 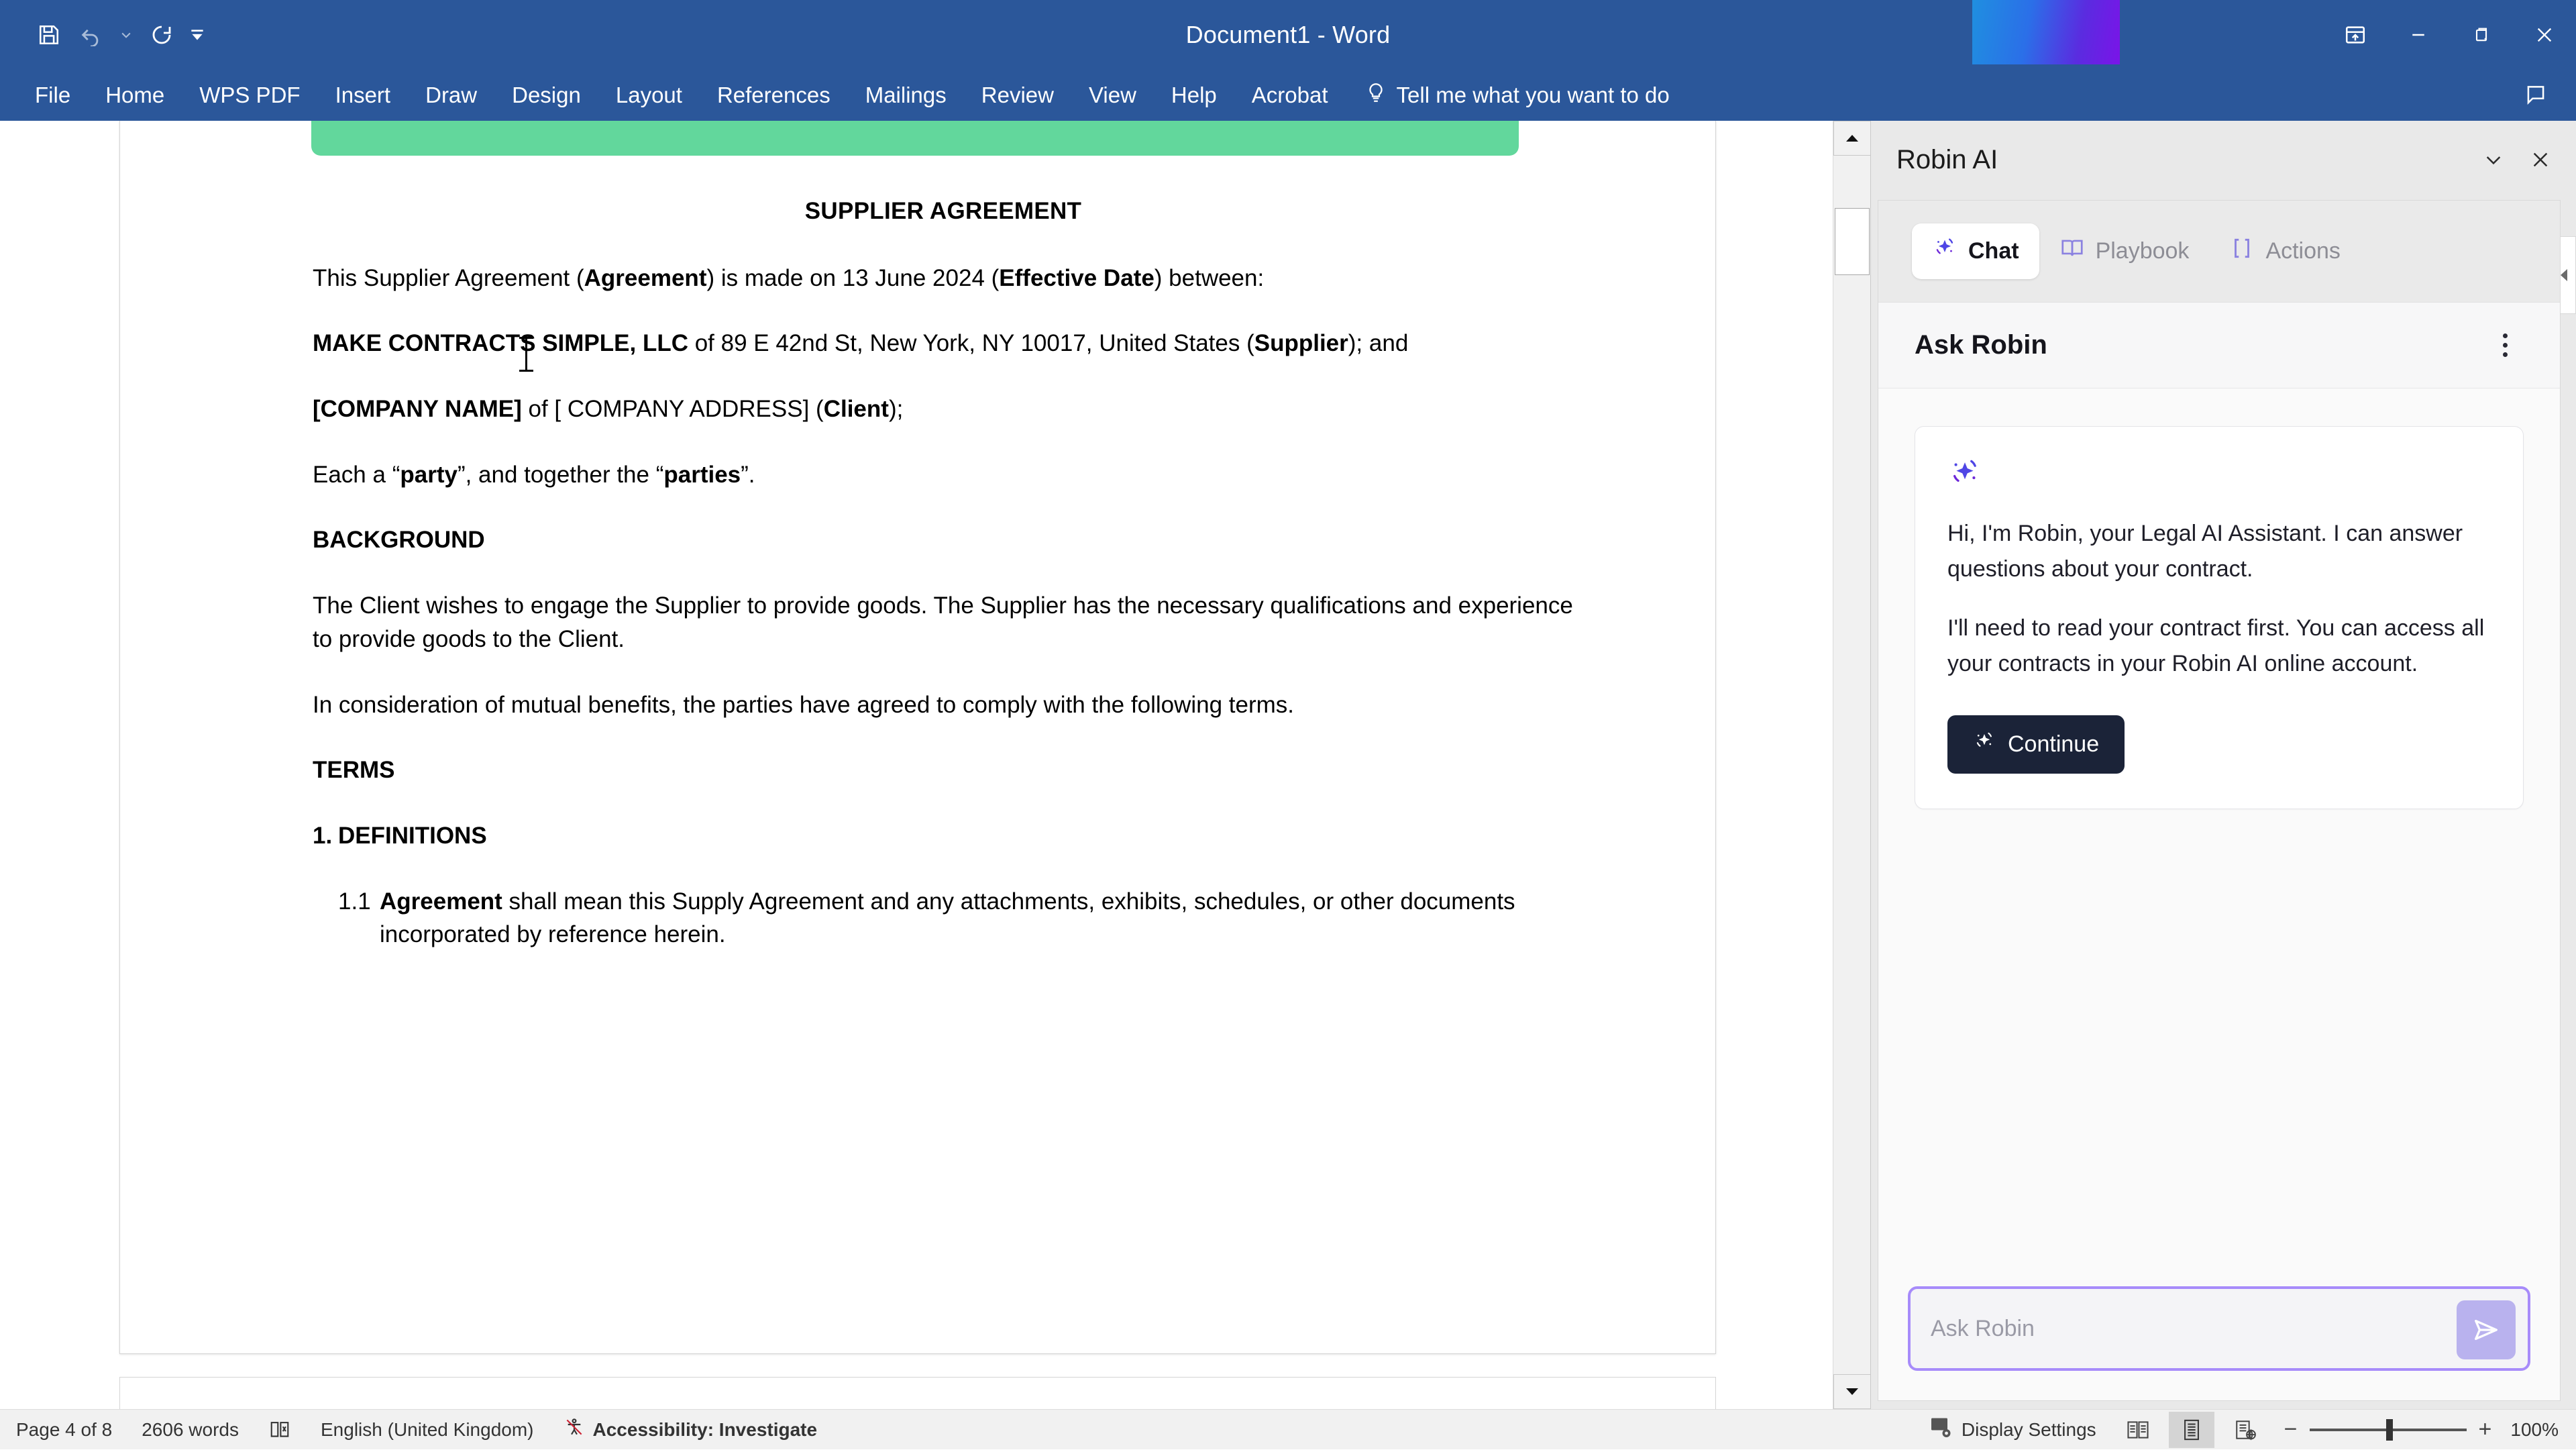 I want to click on status-bar-right: Display Settings − + 100%, so click(x=2244, y=1430).